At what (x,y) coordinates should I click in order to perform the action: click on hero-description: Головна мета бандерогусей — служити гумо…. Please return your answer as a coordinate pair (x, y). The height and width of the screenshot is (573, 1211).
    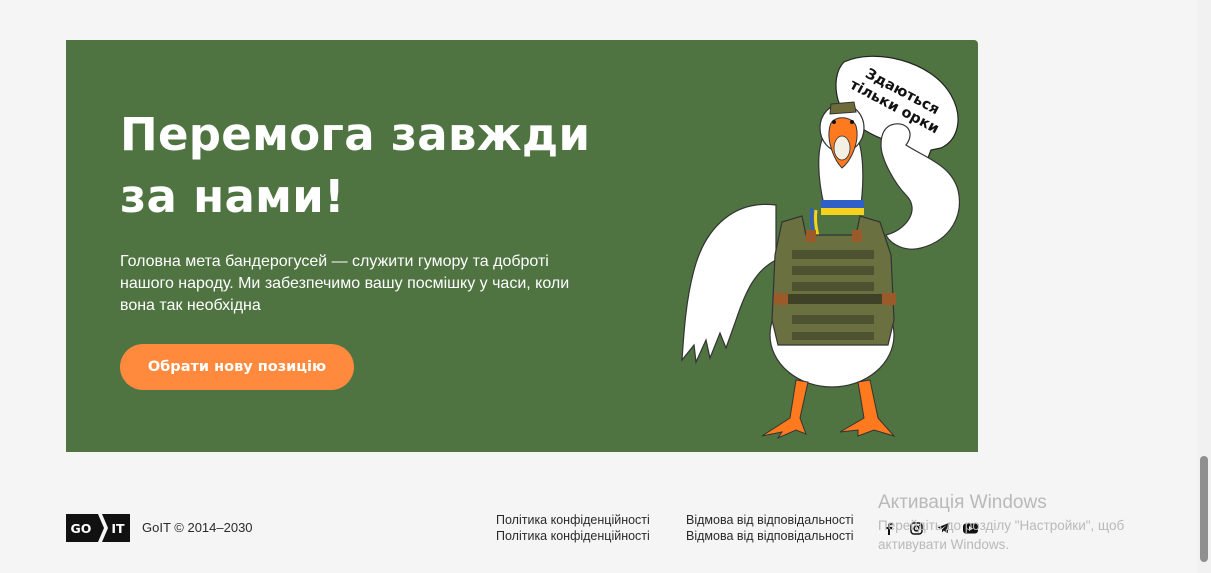
    Looking at the image, I should click on (345, 283).